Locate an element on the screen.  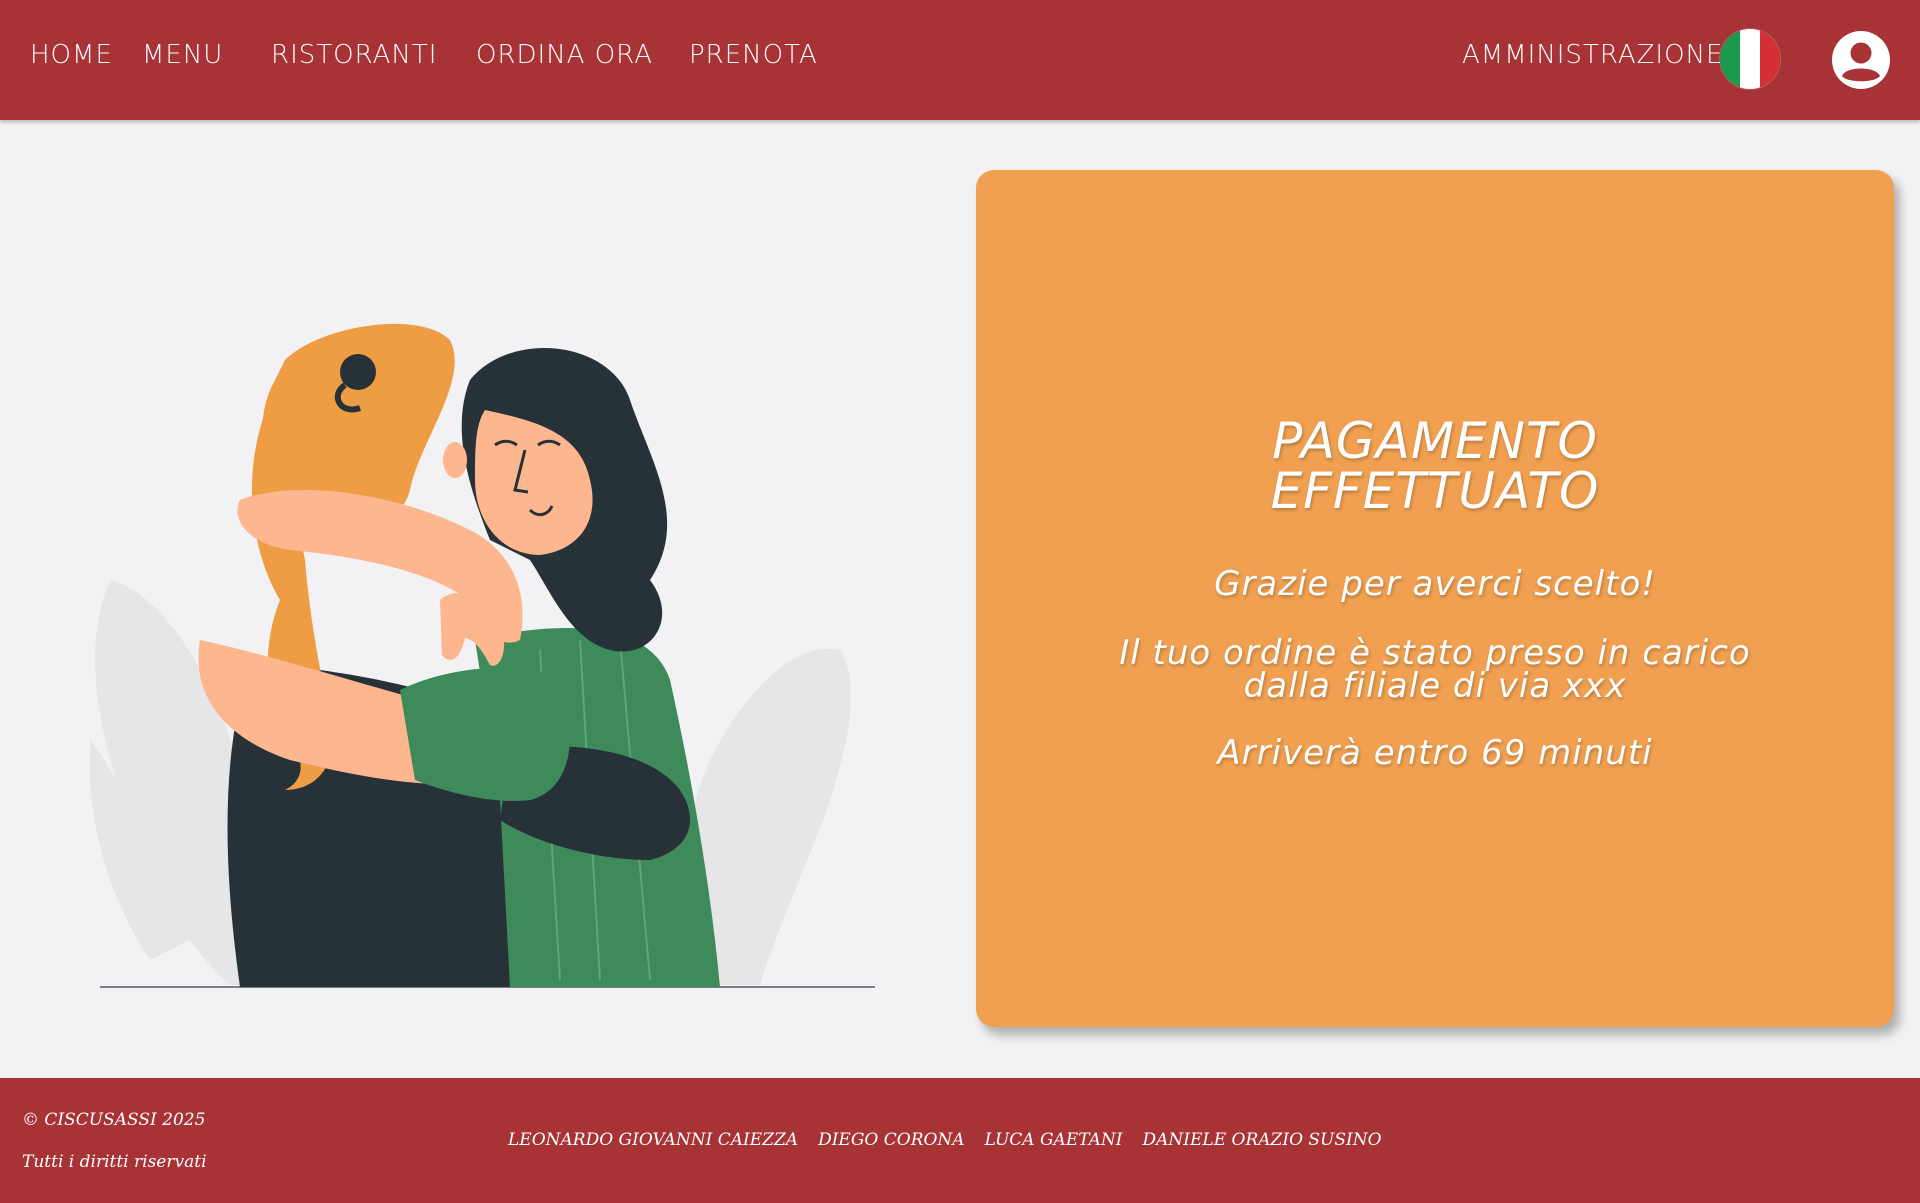
rights-text: Tutti i diritti riservati is located at coordinates (114, 1162).